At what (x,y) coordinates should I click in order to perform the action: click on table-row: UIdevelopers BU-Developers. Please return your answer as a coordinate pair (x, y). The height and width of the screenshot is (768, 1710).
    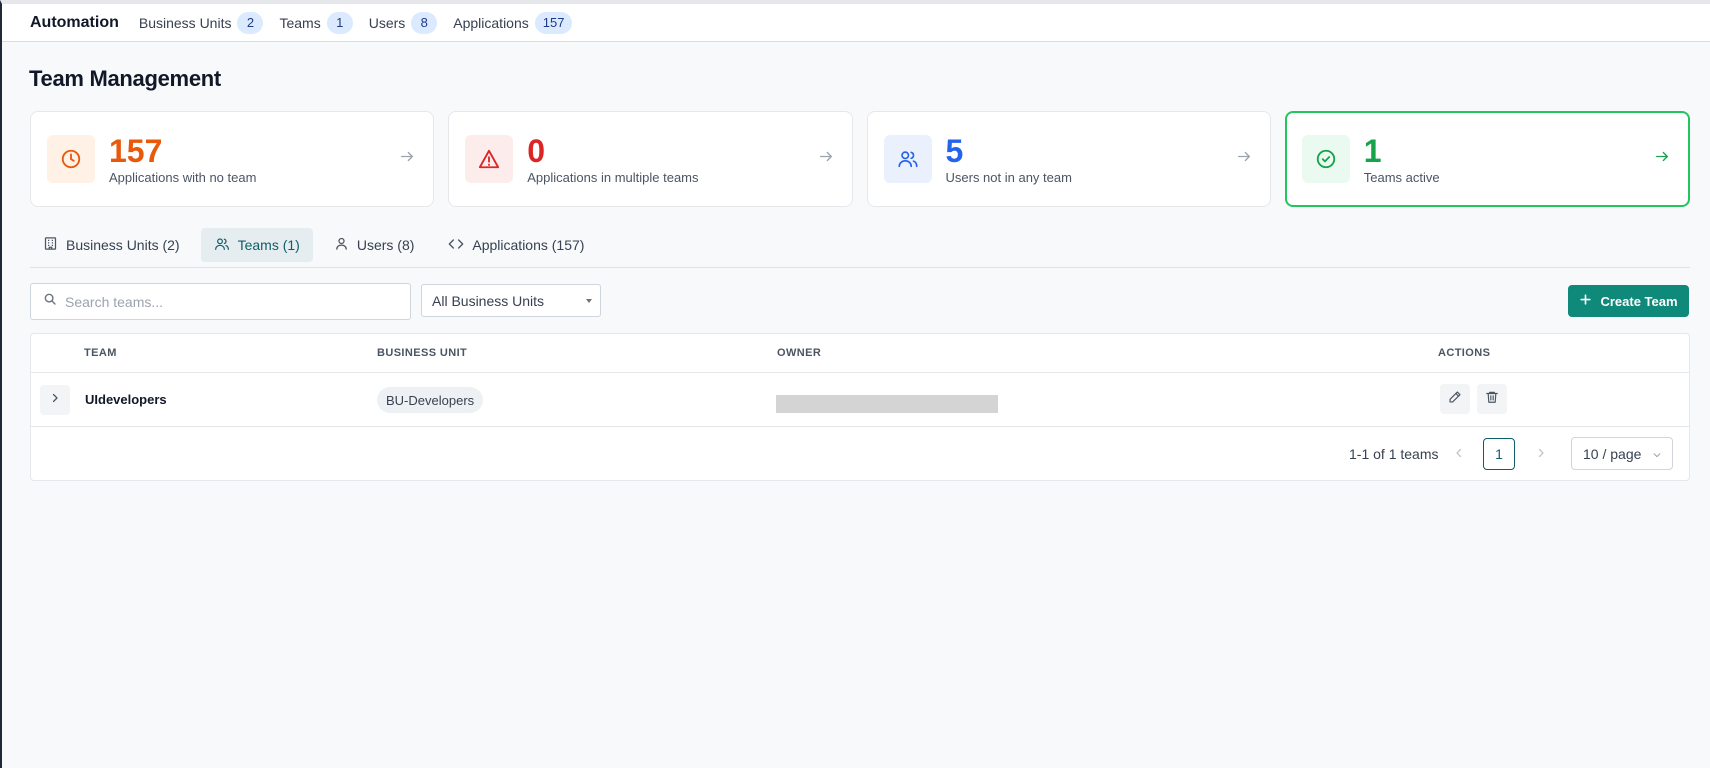
    Looking at the image, I should click on (860, 400).